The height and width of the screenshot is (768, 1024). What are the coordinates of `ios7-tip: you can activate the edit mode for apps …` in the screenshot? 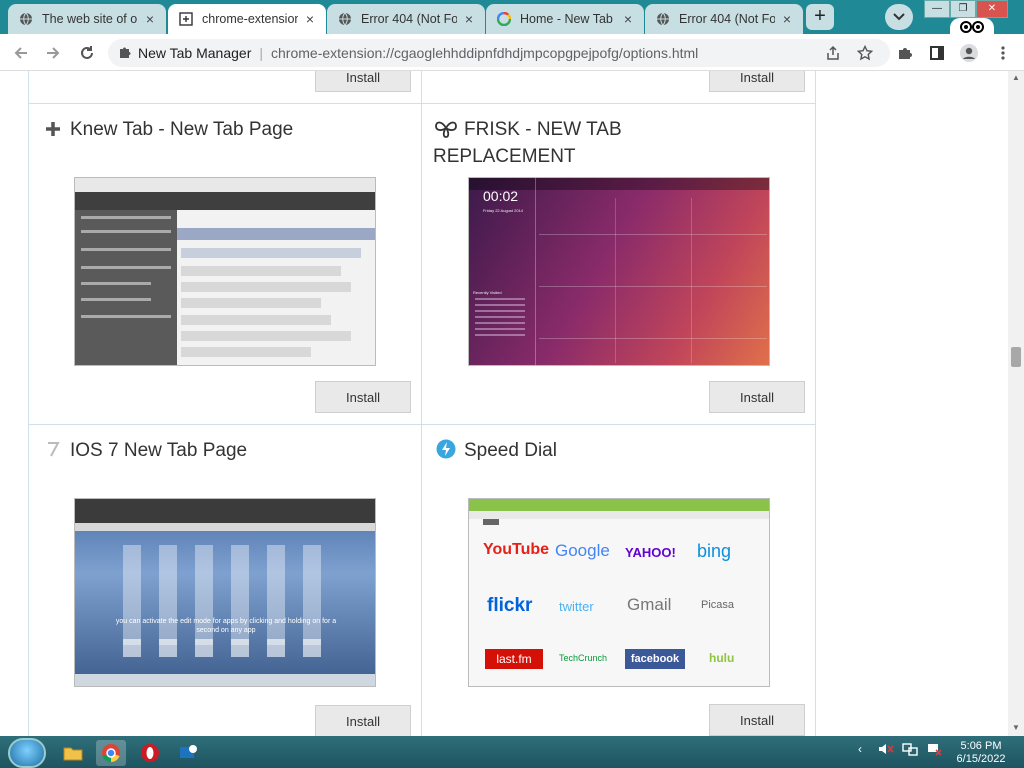 It's located at (226, 626).